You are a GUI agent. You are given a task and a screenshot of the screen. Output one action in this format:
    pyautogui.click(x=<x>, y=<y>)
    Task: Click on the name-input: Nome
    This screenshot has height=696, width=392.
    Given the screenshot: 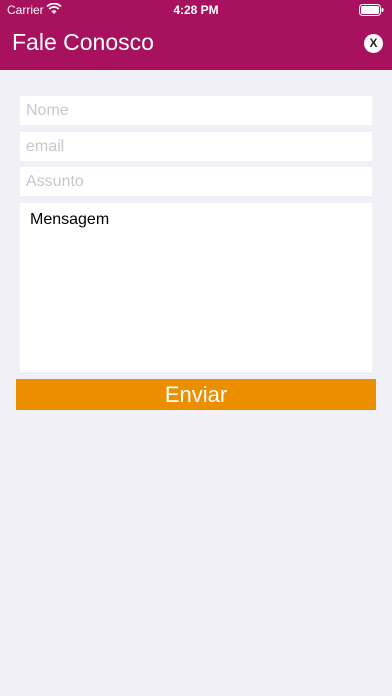 What is the action you would take?
    pyautogui.click(x=196, y=110)
    